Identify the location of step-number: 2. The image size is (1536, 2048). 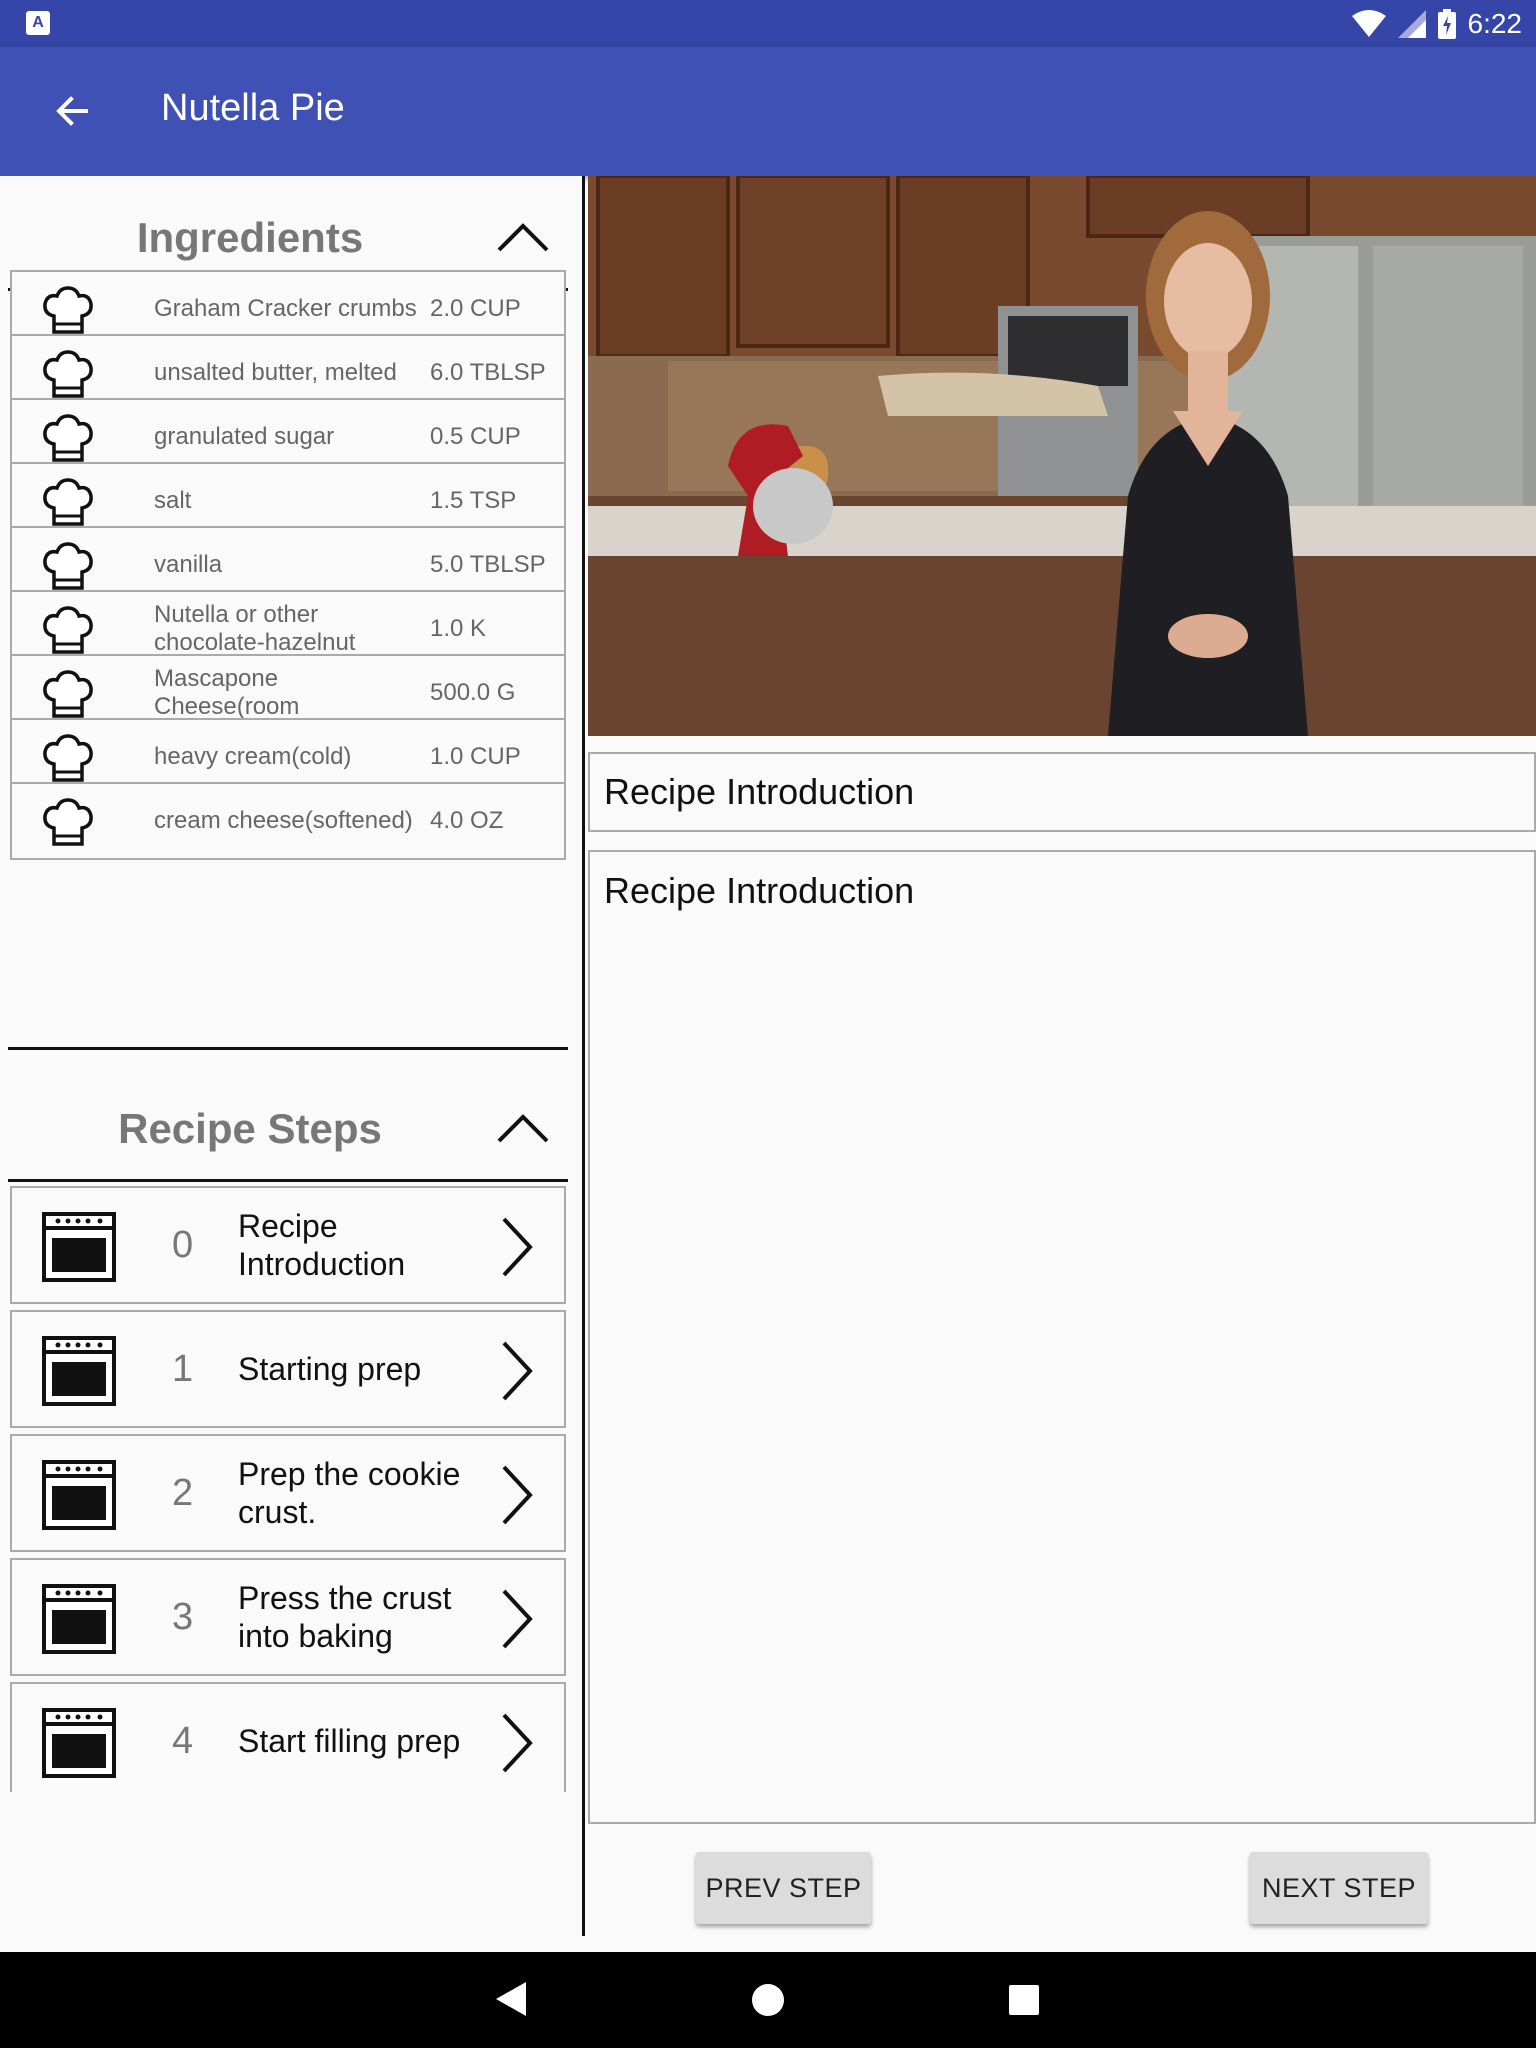
(183, 1492).